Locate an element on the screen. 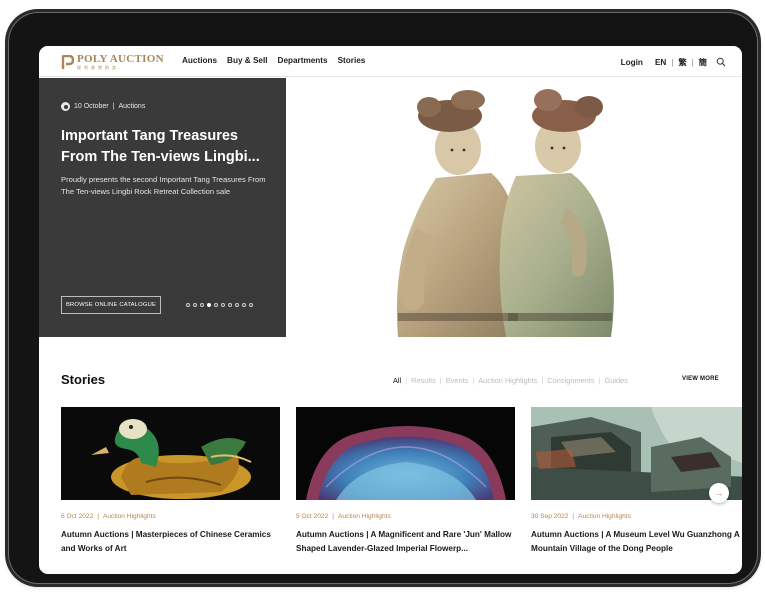  hero-meta: 10 October | Auctions is located at coordinates (103, 106).